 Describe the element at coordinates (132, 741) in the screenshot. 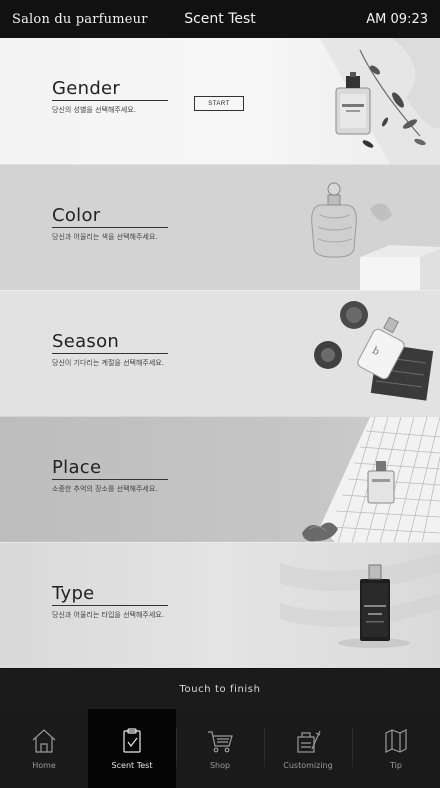

I see `clipboard-check-icon` at that location.